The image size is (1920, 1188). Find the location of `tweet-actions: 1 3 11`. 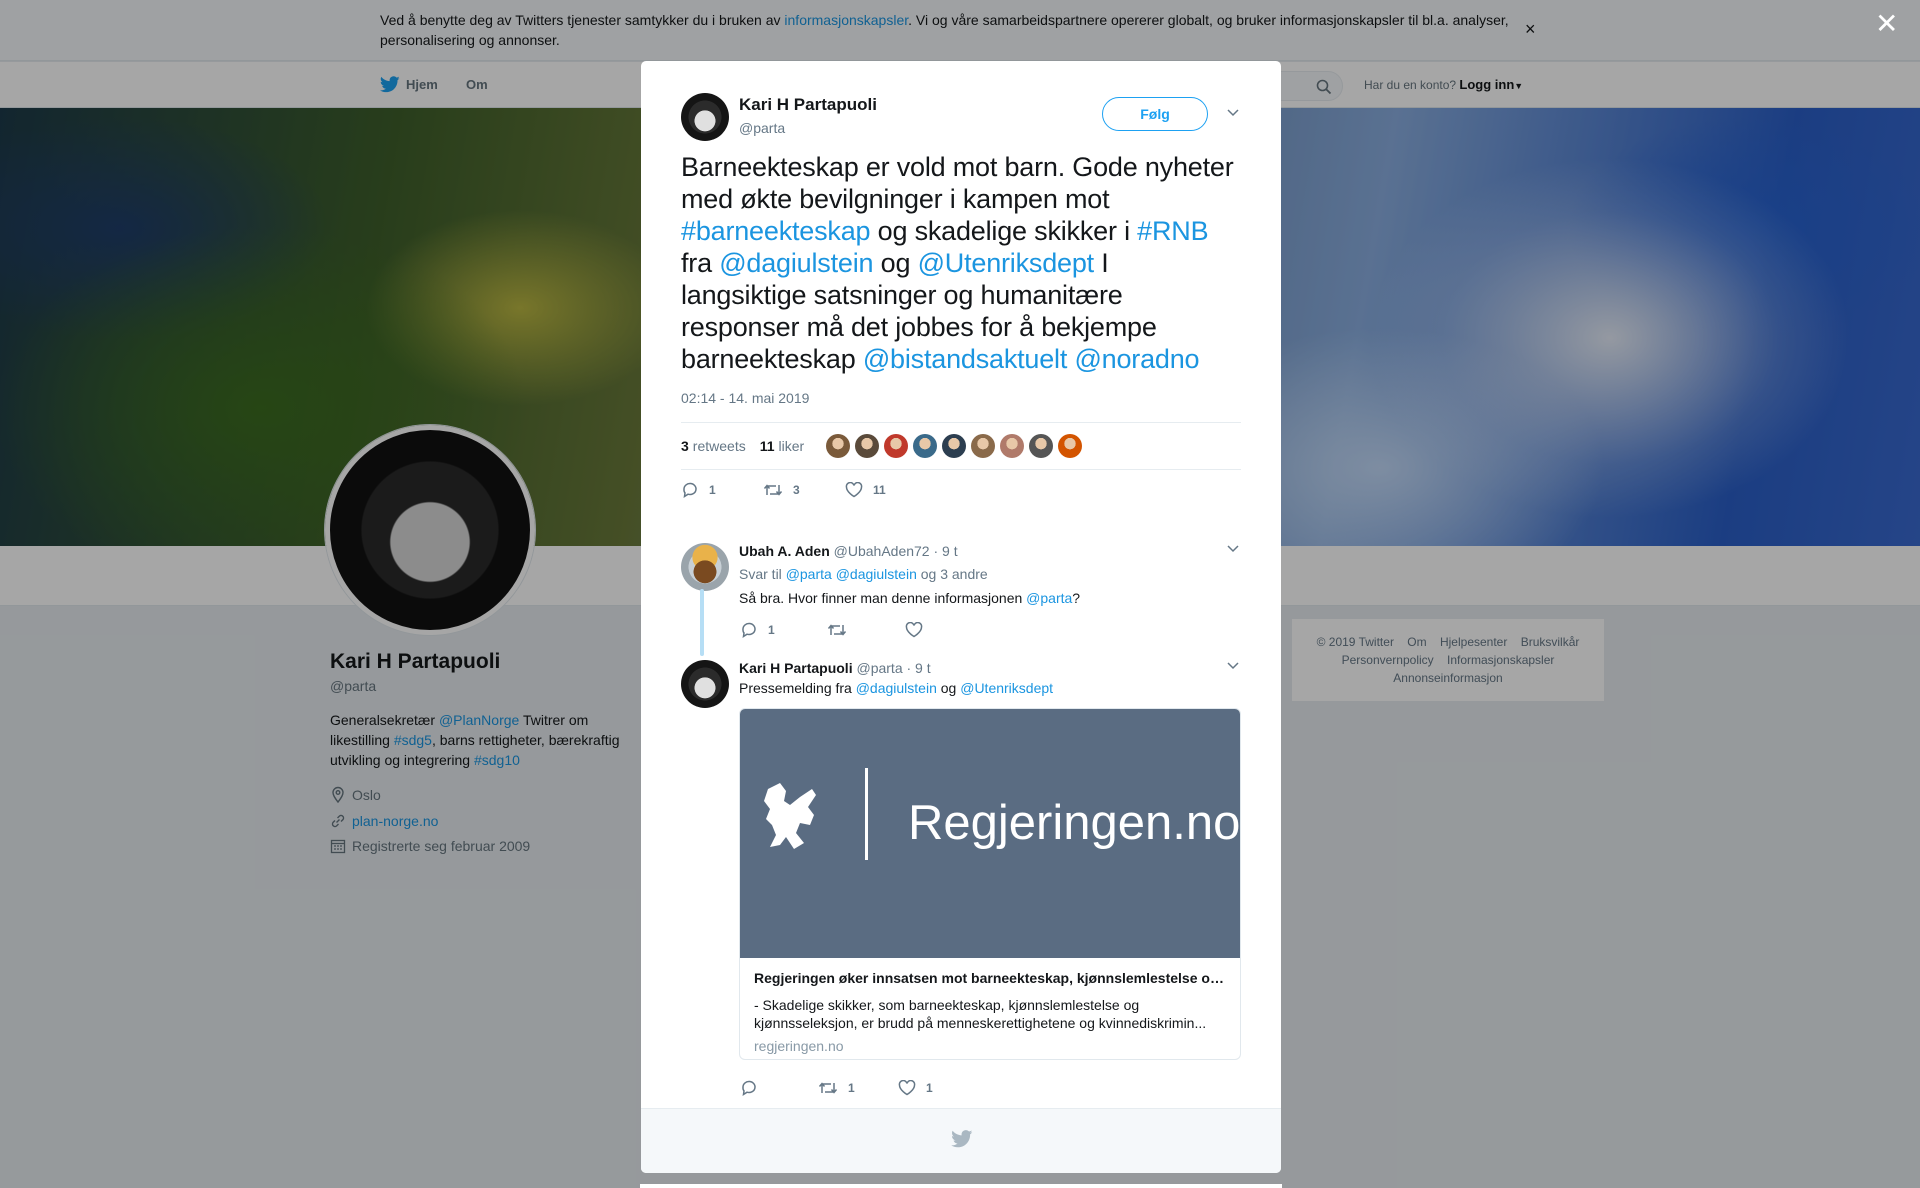

tweet-actions: 1 3 11 is located at coordinates (783, 490).